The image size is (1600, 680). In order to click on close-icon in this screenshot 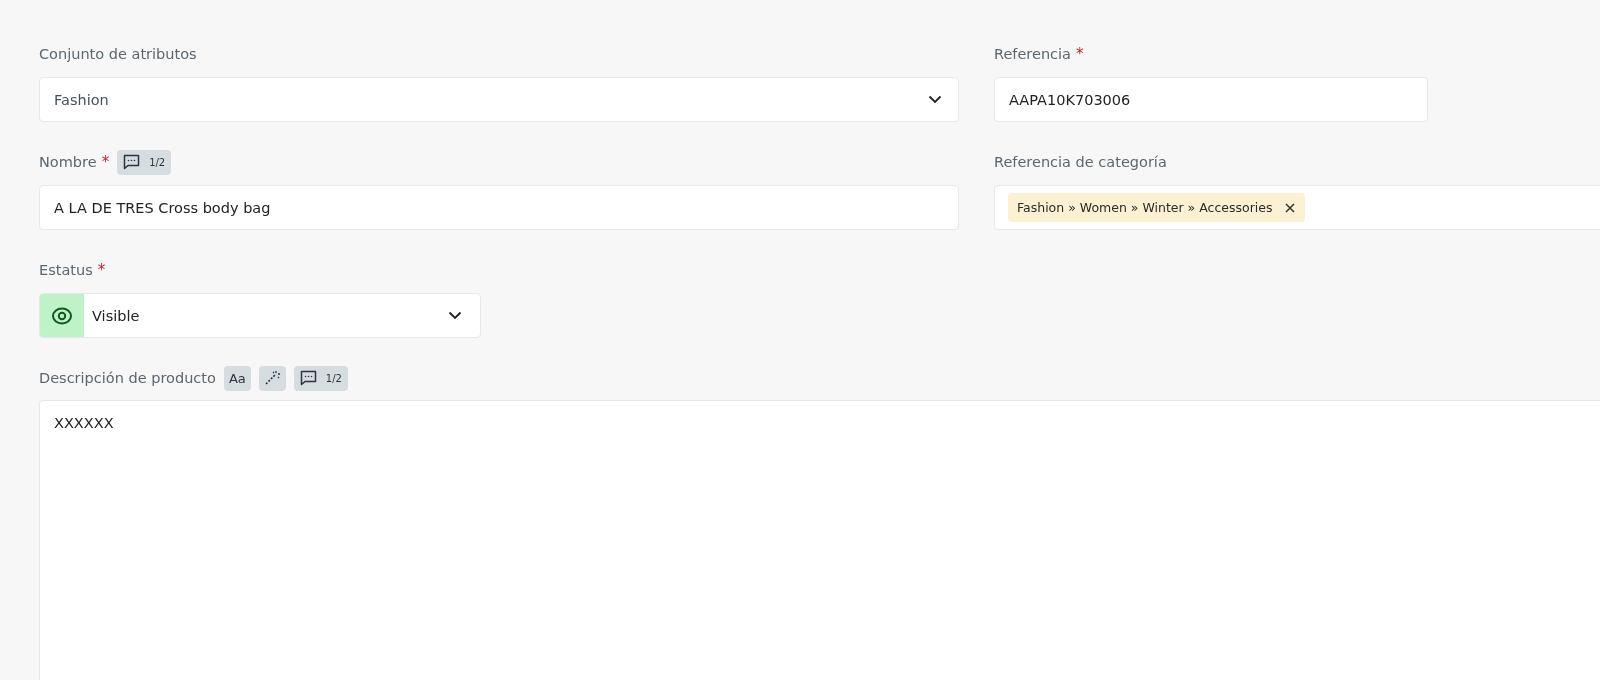, I will do `click(1289, 207)`.